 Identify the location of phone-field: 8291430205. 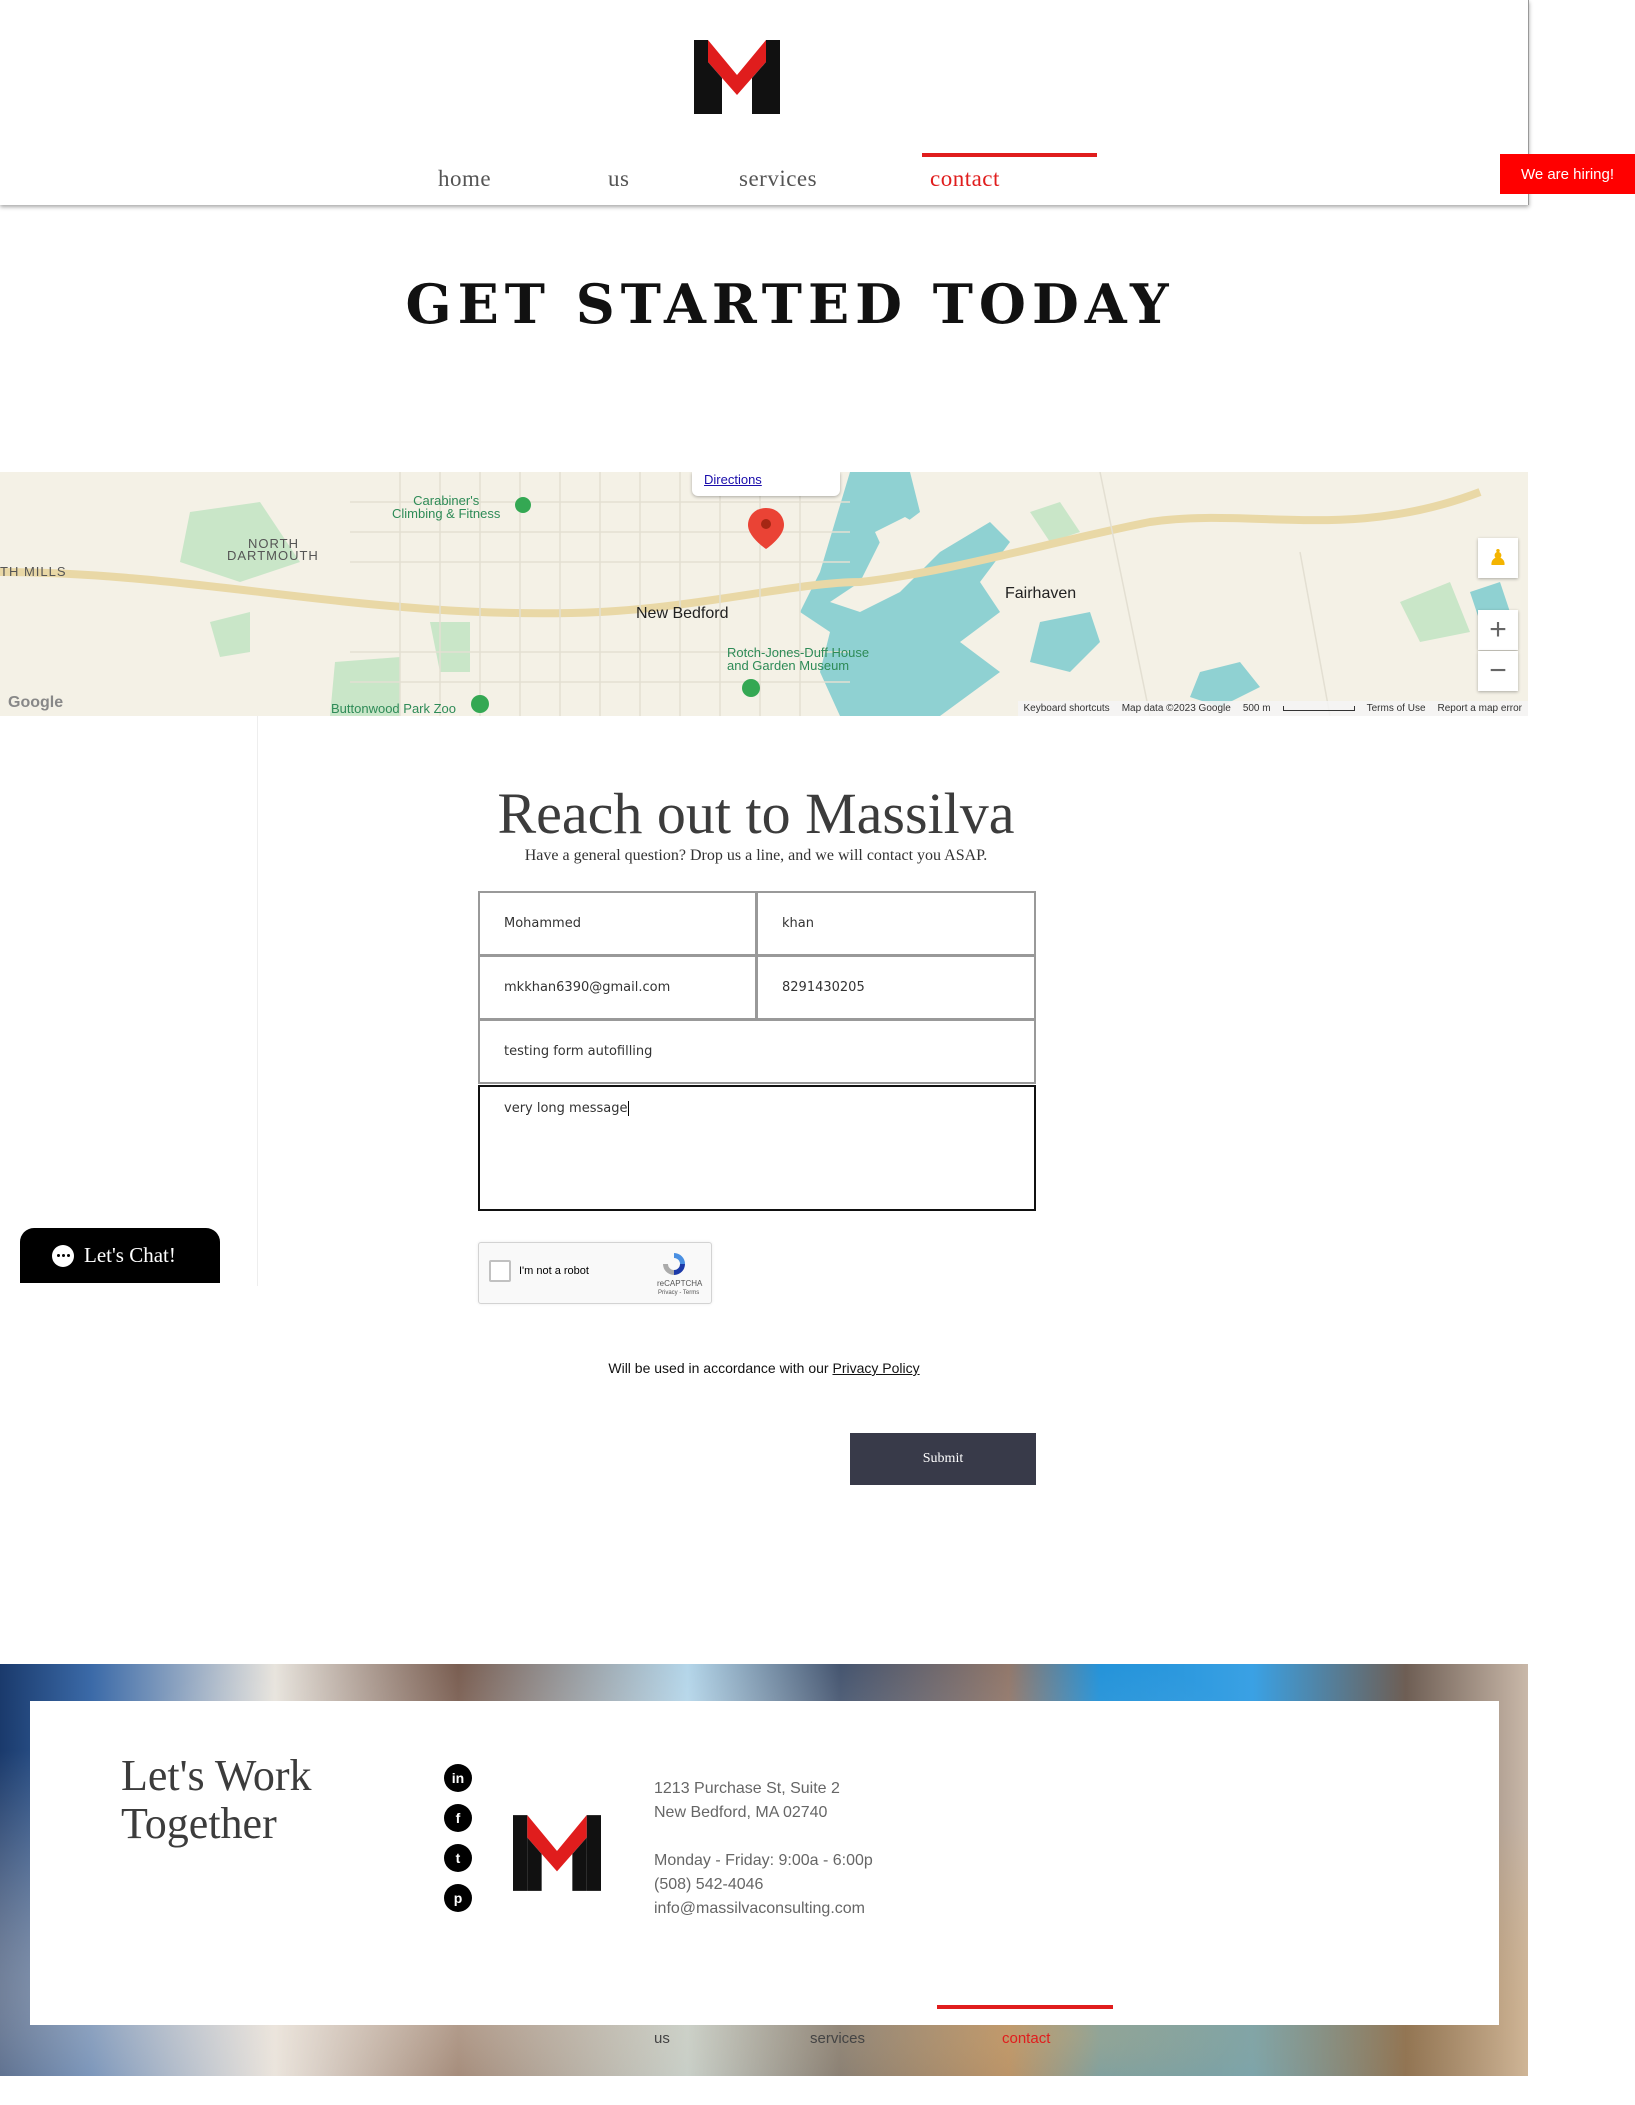
(896, 987).